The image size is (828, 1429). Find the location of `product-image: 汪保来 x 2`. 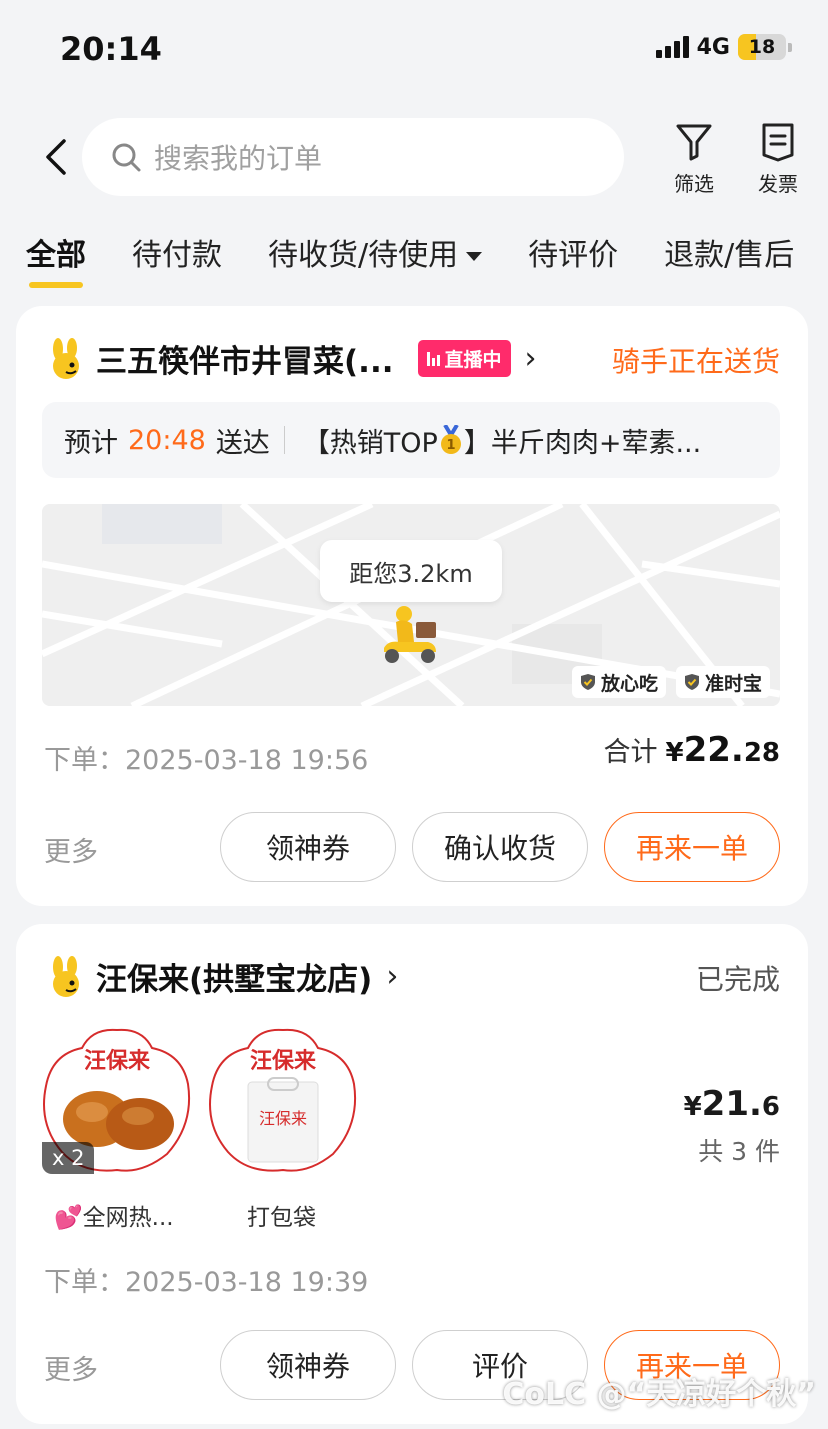

product-image: 汪保来 x 2 is located at coordinates (117, 1099).